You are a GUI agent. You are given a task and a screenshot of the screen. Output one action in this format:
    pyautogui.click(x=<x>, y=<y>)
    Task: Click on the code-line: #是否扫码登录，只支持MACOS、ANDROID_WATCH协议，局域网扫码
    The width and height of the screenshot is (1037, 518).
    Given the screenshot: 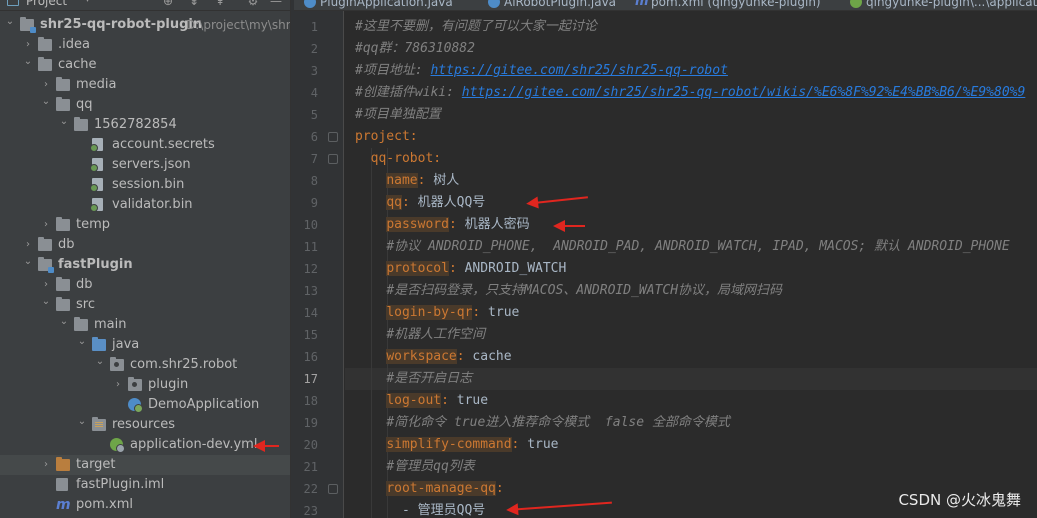 What is the action you would take?
    pyautogui.click(x=691, y=291)
    